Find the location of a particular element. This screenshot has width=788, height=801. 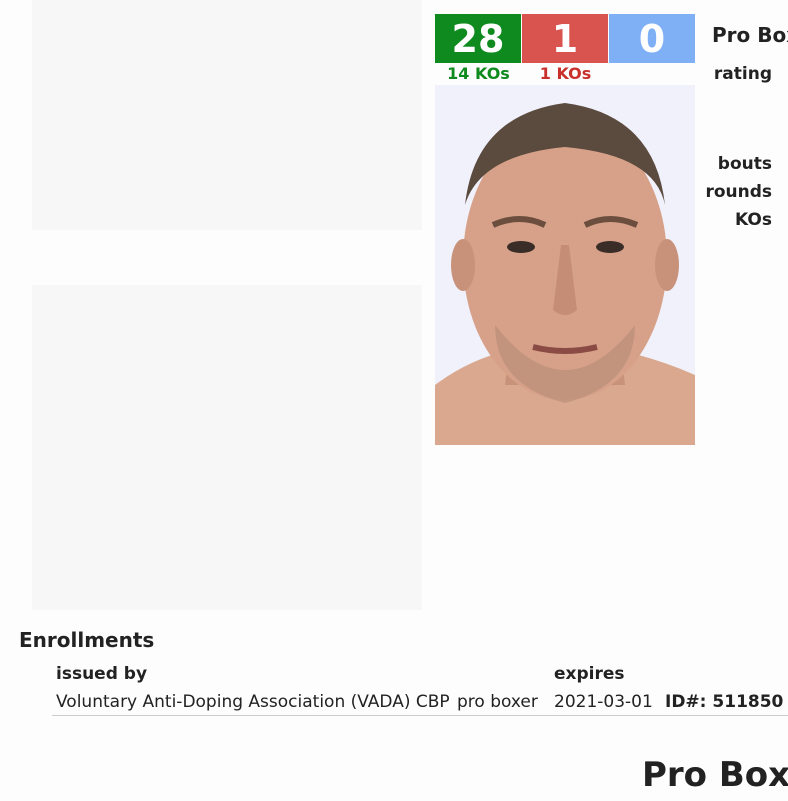

enrollment-id: ID#: 511850 is located at coordinates (724, 702).